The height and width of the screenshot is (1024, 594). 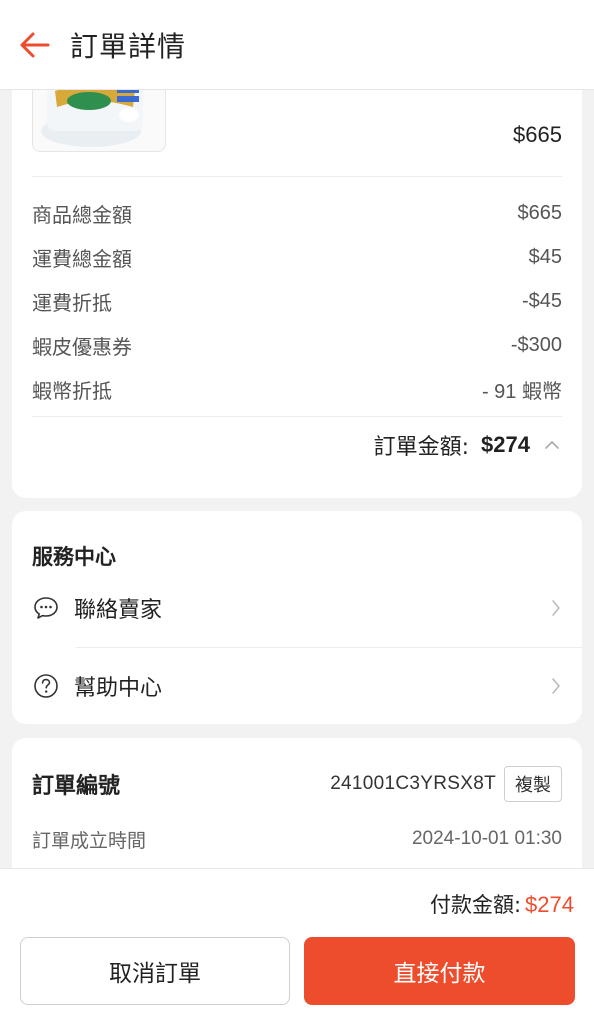 I want to click on product-price: $665, so click(x=537, y=134).